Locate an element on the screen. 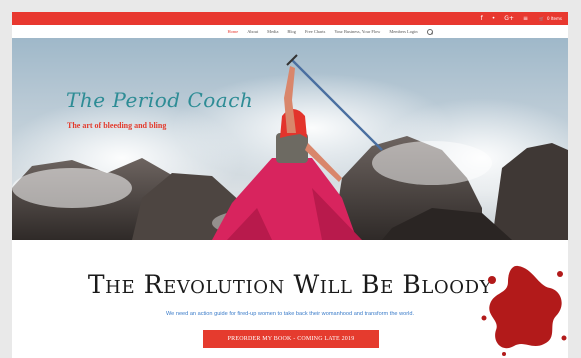 The height and width of the screenshot is (358, 581). nav-item-free-charts: Free Charts is located at coordinates (315, 31).